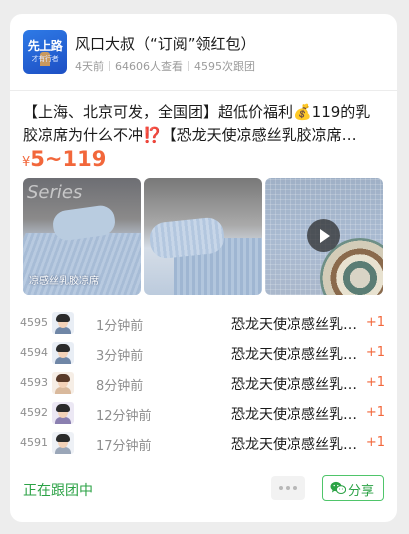 The image size is (409, 534). What do you see at coordinates (120, 326) in the screenshot?
I see `order-time: 1分钟前` at bounding box center [120, 326].